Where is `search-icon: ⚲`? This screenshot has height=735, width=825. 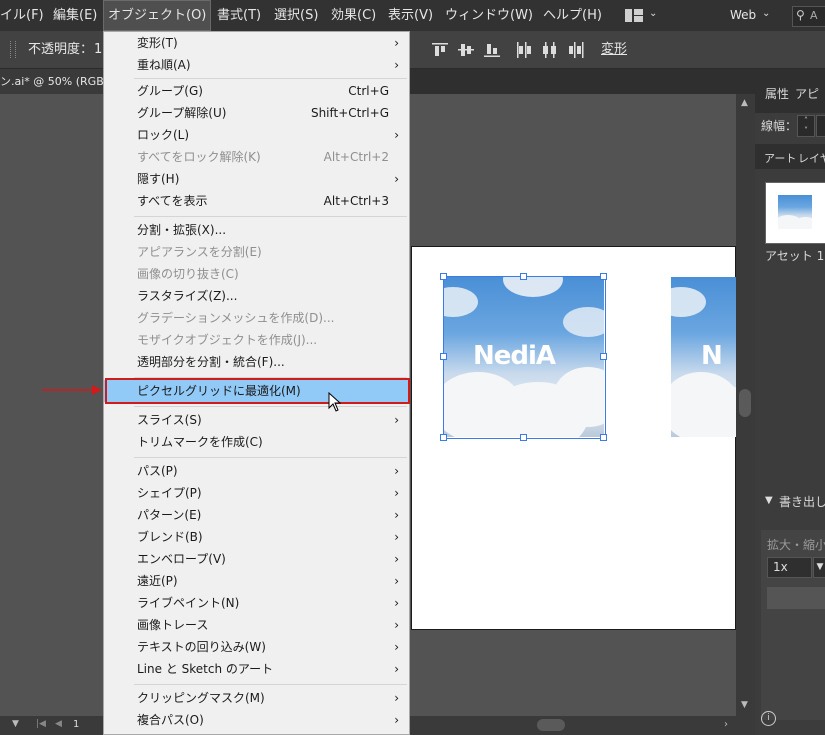
search-icon: ⚲ is located at coordinates (800, 15).